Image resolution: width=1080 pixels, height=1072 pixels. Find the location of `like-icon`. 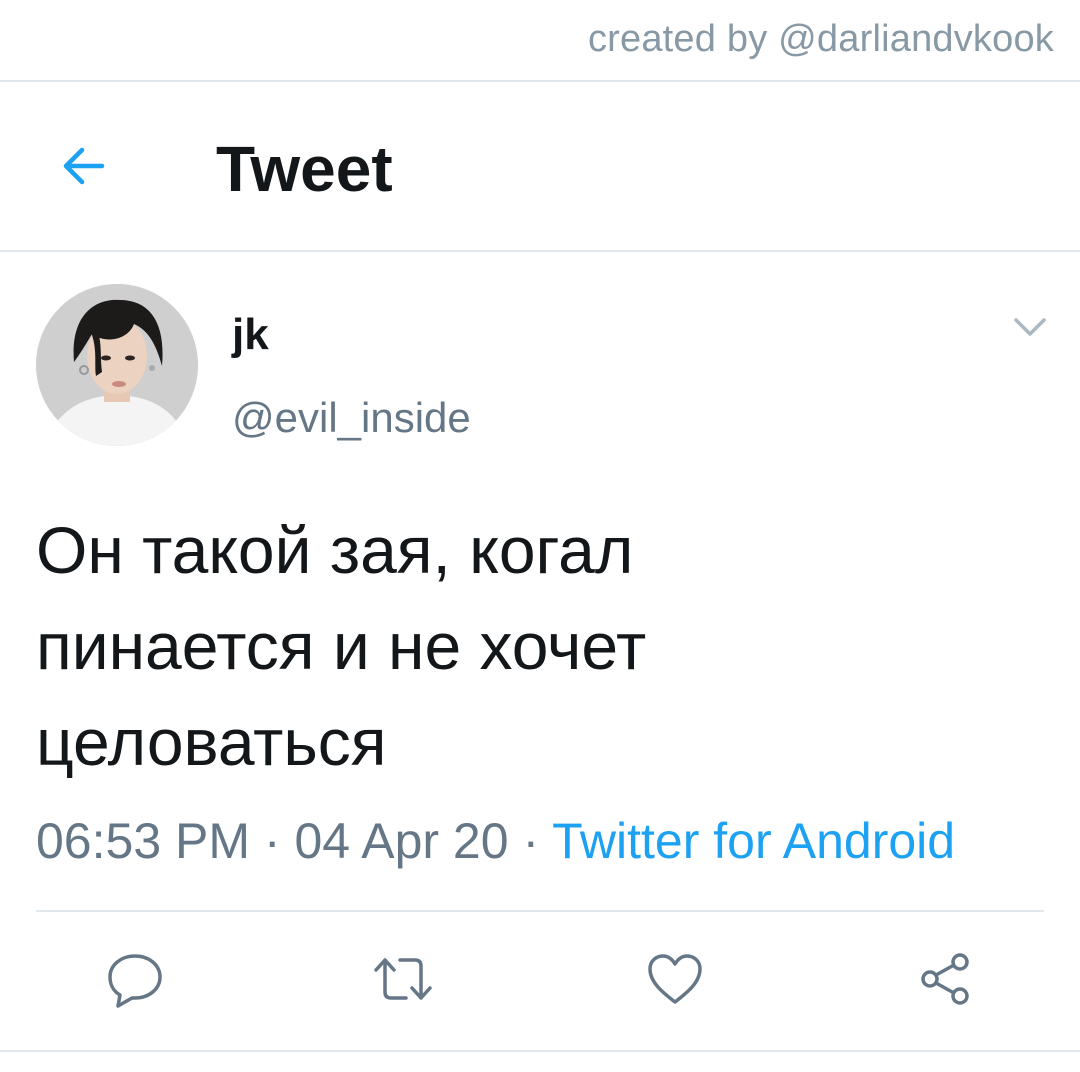

like-icon is located at coordinates (675, 979).